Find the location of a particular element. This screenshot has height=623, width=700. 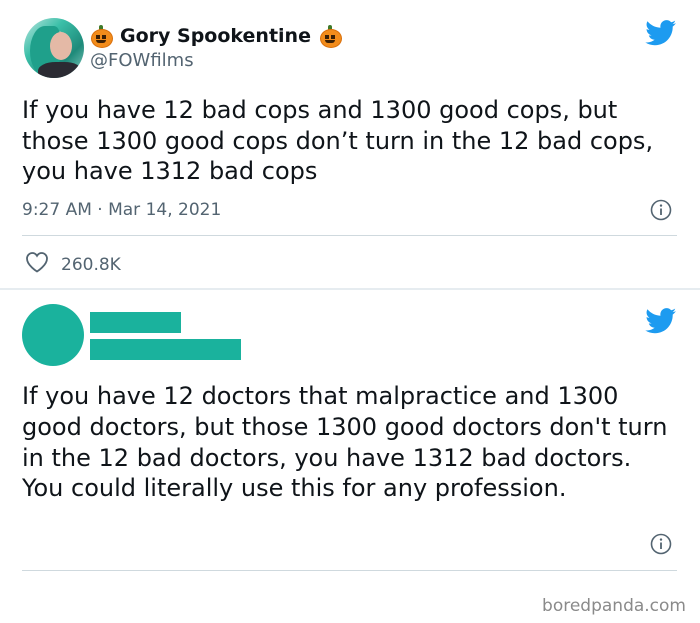

like-action: 260.8K is located at coordinates (73, 264).